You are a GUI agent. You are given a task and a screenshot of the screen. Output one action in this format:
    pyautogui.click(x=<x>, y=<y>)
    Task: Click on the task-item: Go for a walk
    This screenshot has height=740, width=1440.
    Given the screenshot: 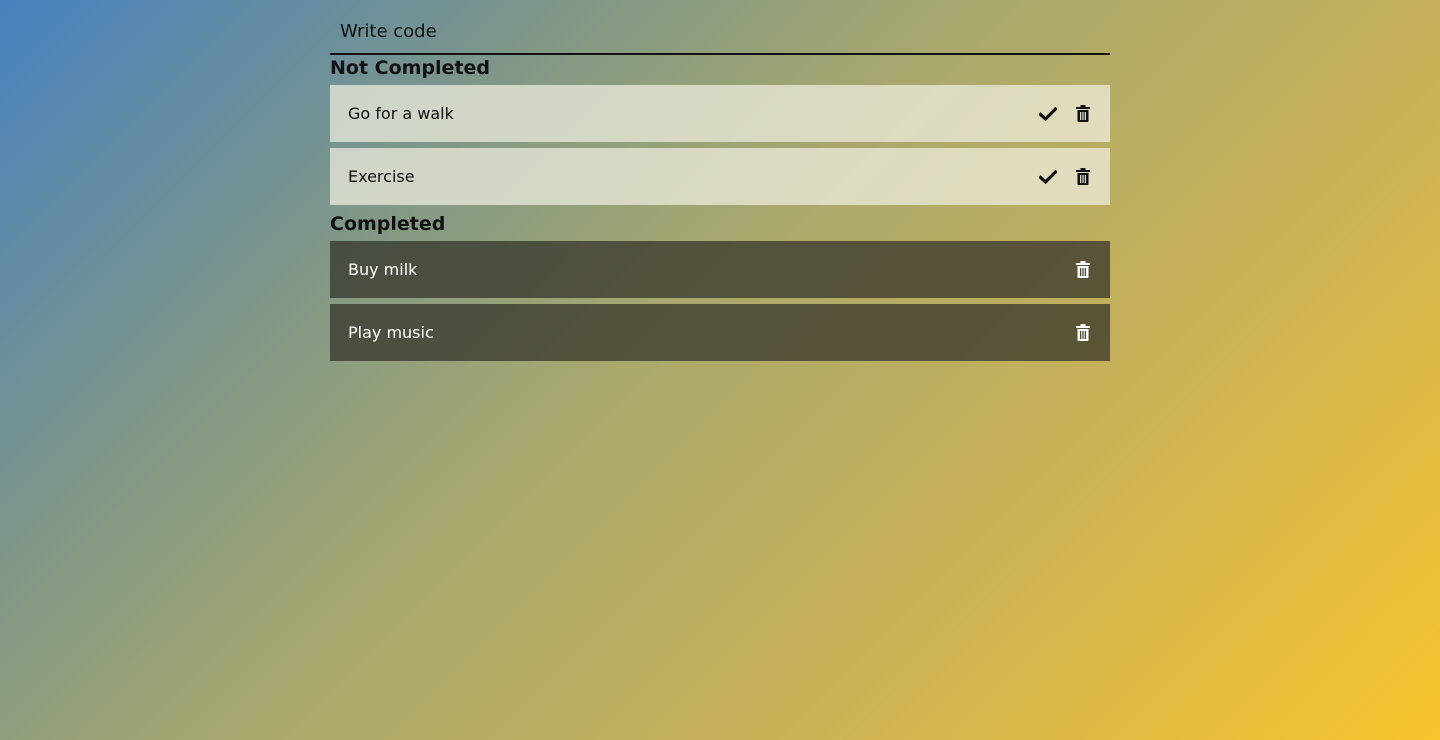 What is the action you would take?
    pyautogui.click(x=720, y=113)
    